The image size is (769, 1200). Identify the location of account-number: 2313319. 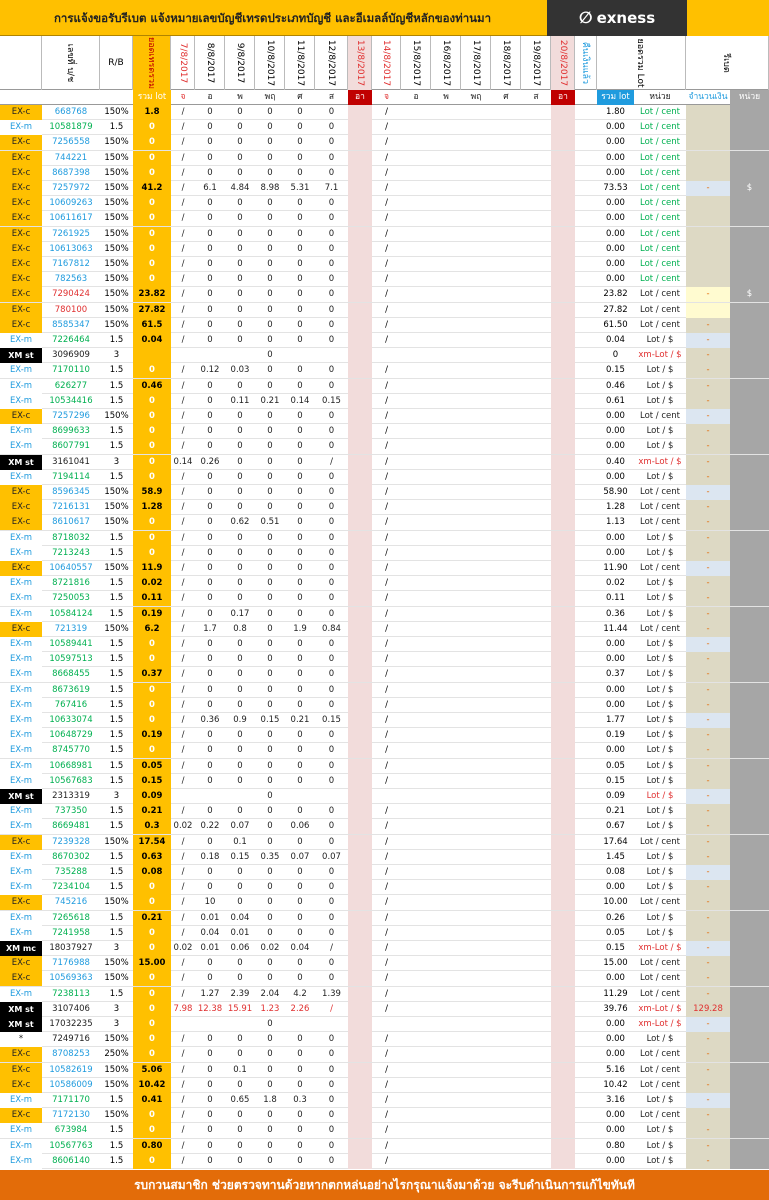
(71, 796).